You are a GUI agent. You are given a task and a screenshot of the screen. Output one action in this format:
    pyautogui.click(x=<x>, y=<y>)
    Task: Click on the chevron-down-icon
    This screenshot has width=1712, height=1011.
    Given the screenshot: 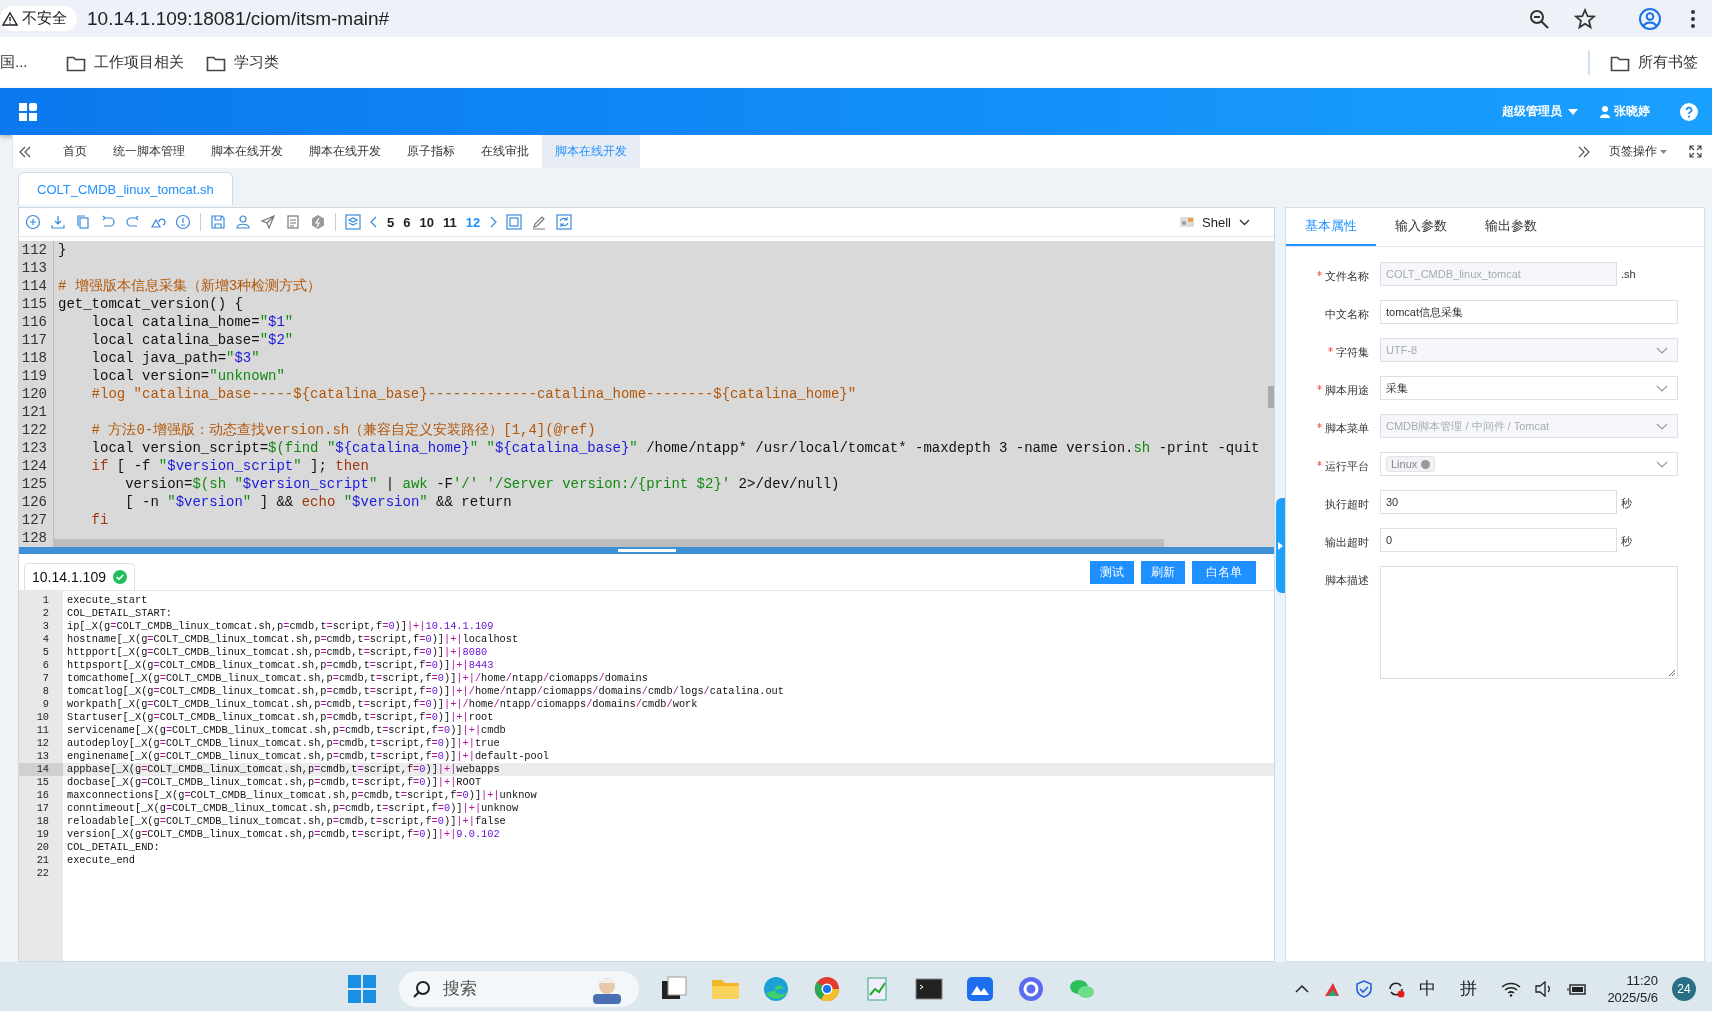 What is the action you would take?
    pyautogui.click(x=1662, y=426)
    